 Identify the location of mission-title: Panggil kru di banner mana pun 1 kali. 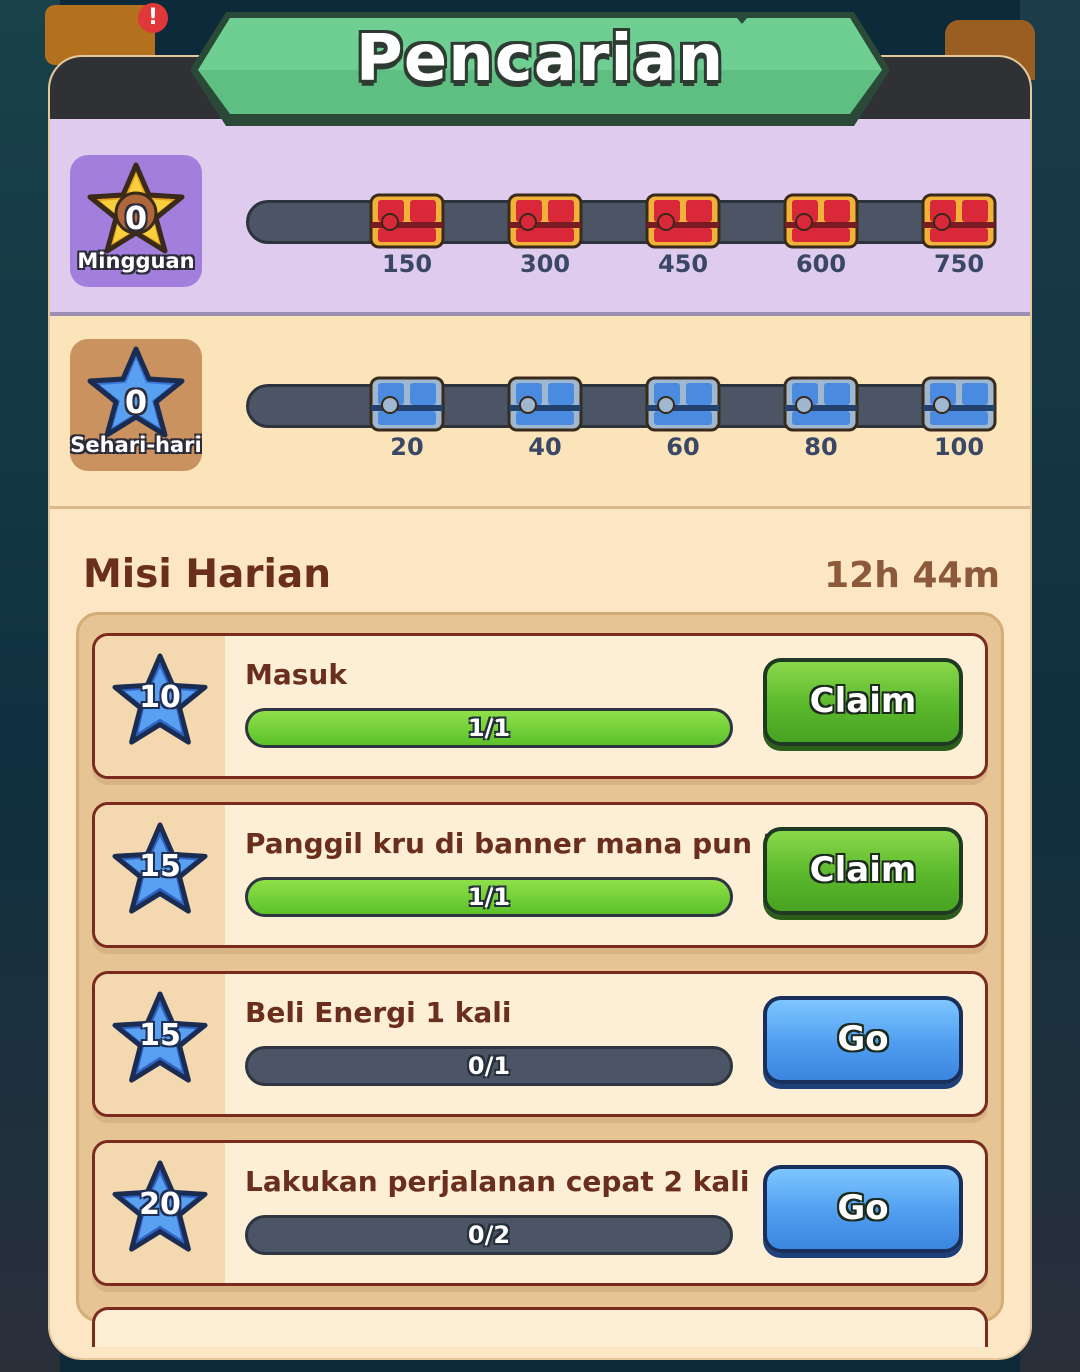
(546, 843).